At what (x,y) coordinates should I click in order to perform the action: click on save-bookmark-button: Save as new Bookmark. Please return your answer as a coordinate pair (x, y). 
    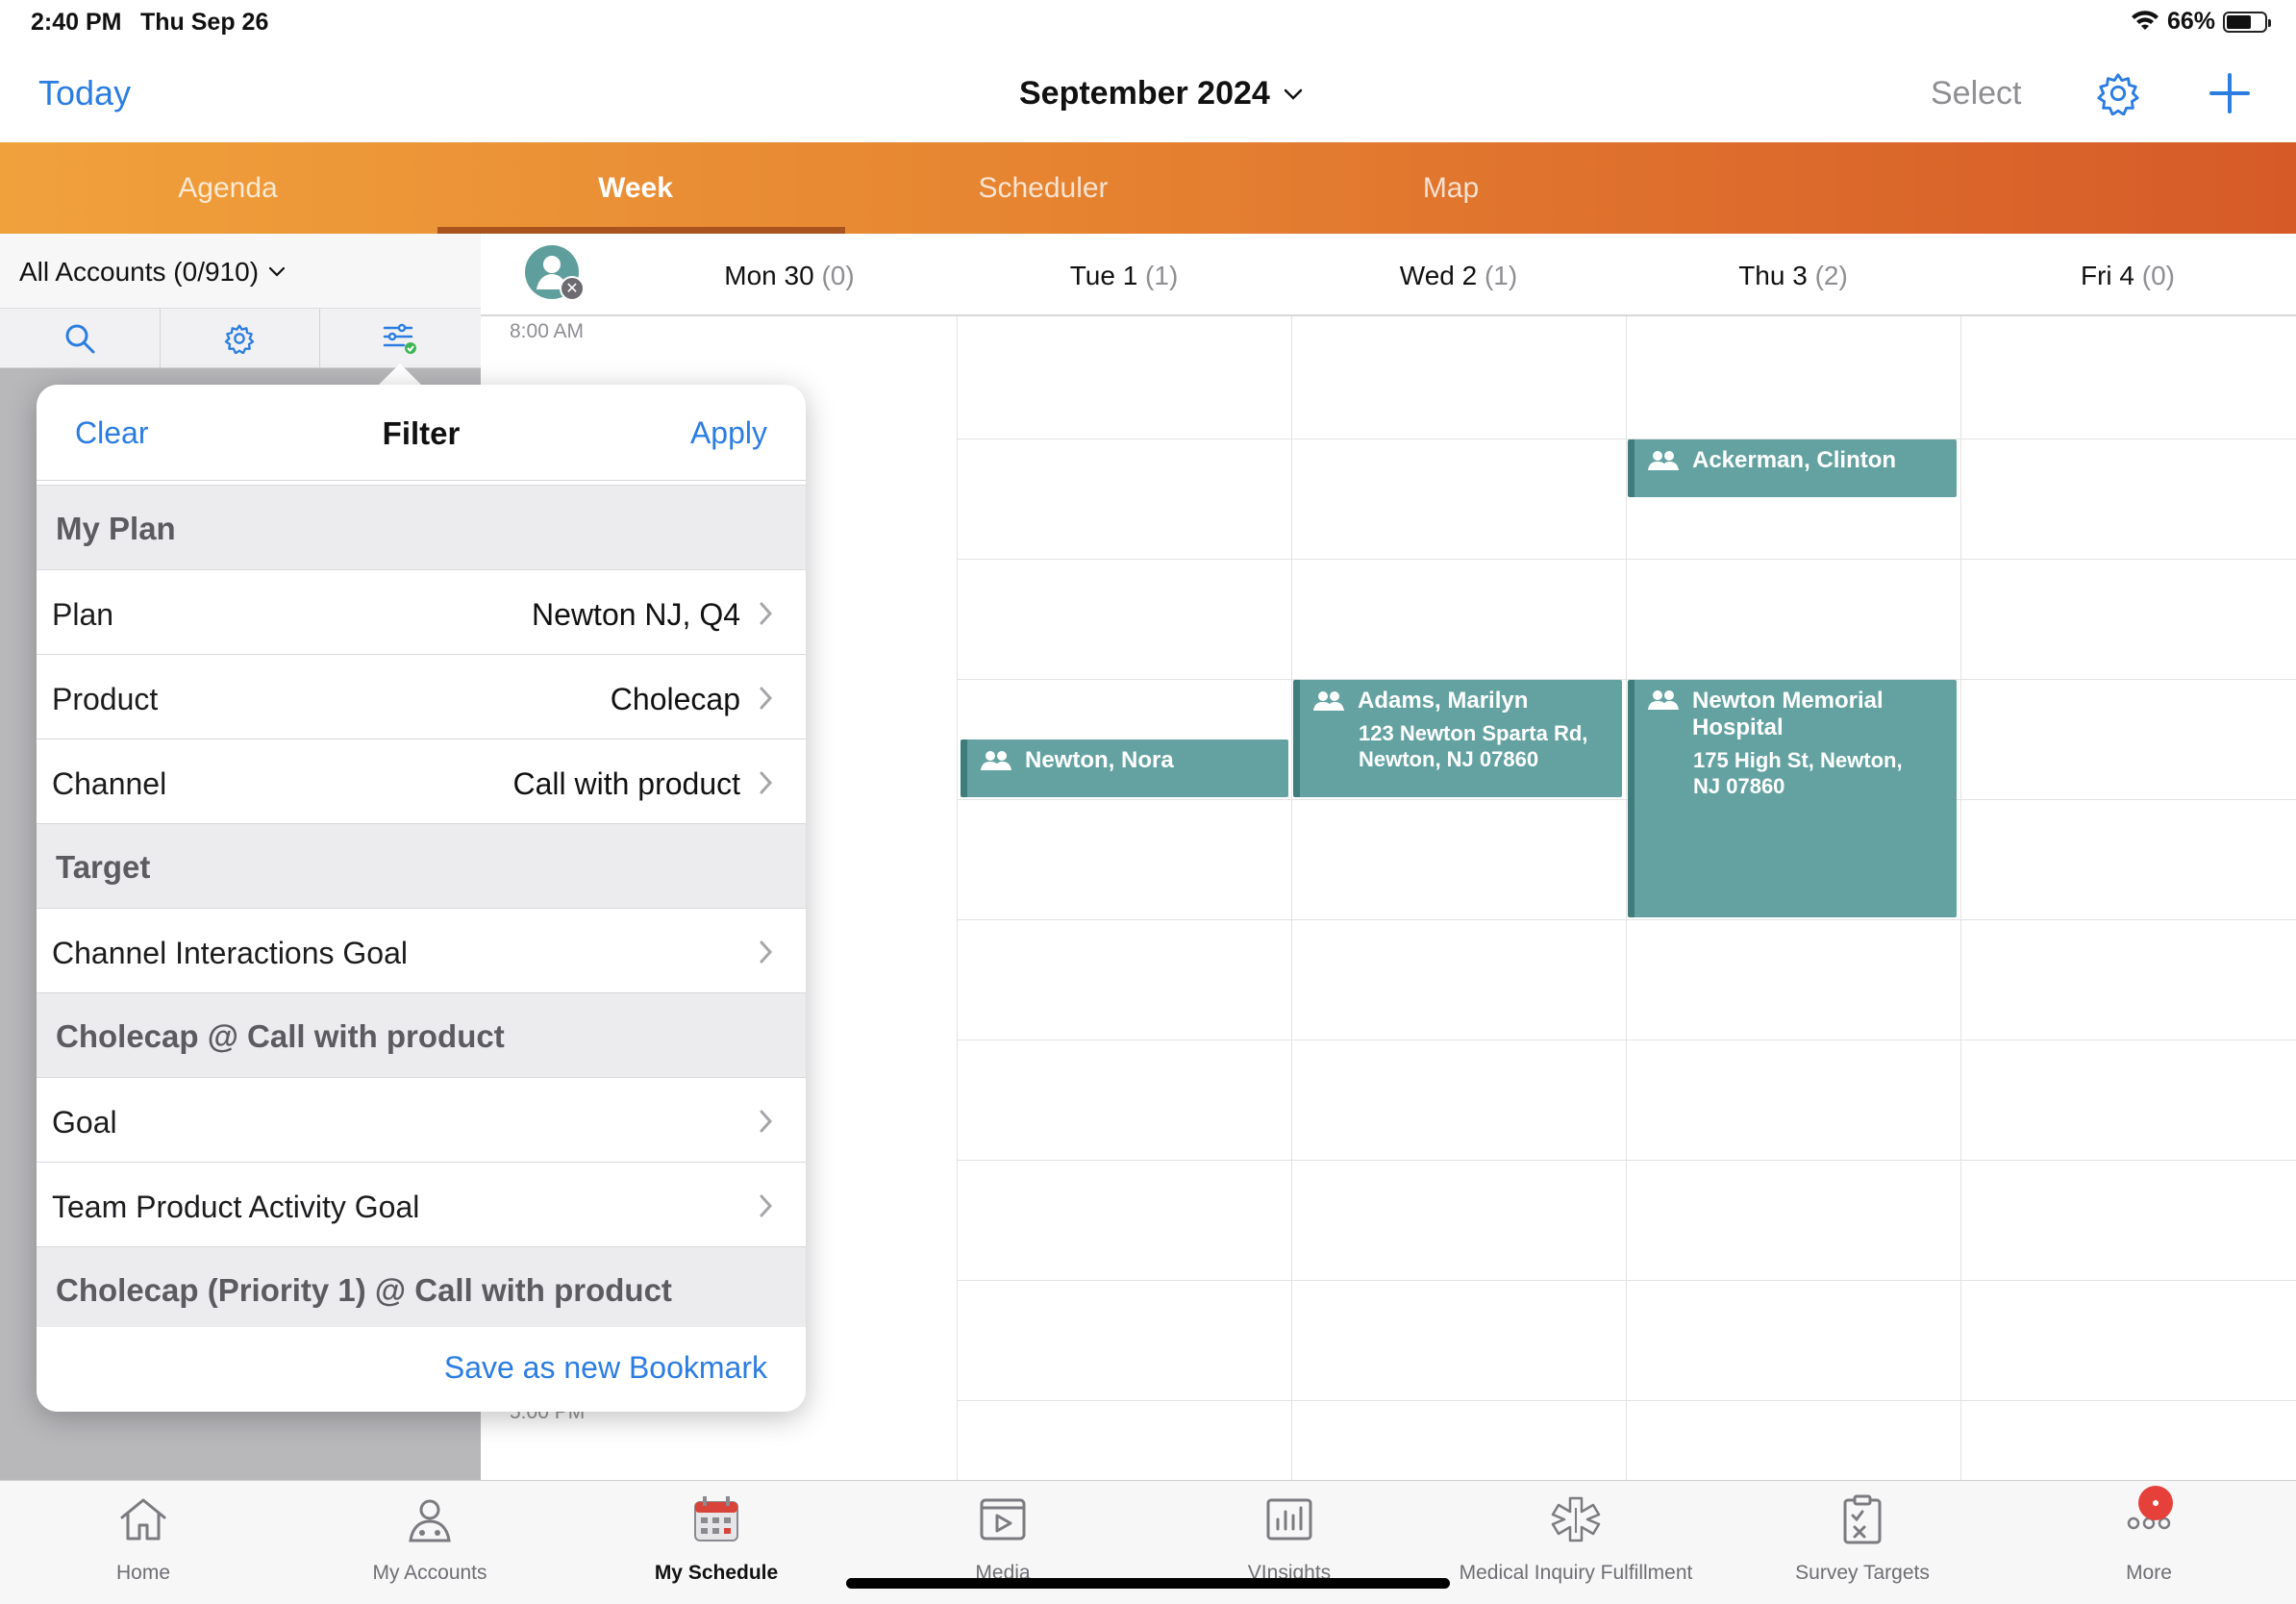
    Looking at the image, I should click on (605, 1368).